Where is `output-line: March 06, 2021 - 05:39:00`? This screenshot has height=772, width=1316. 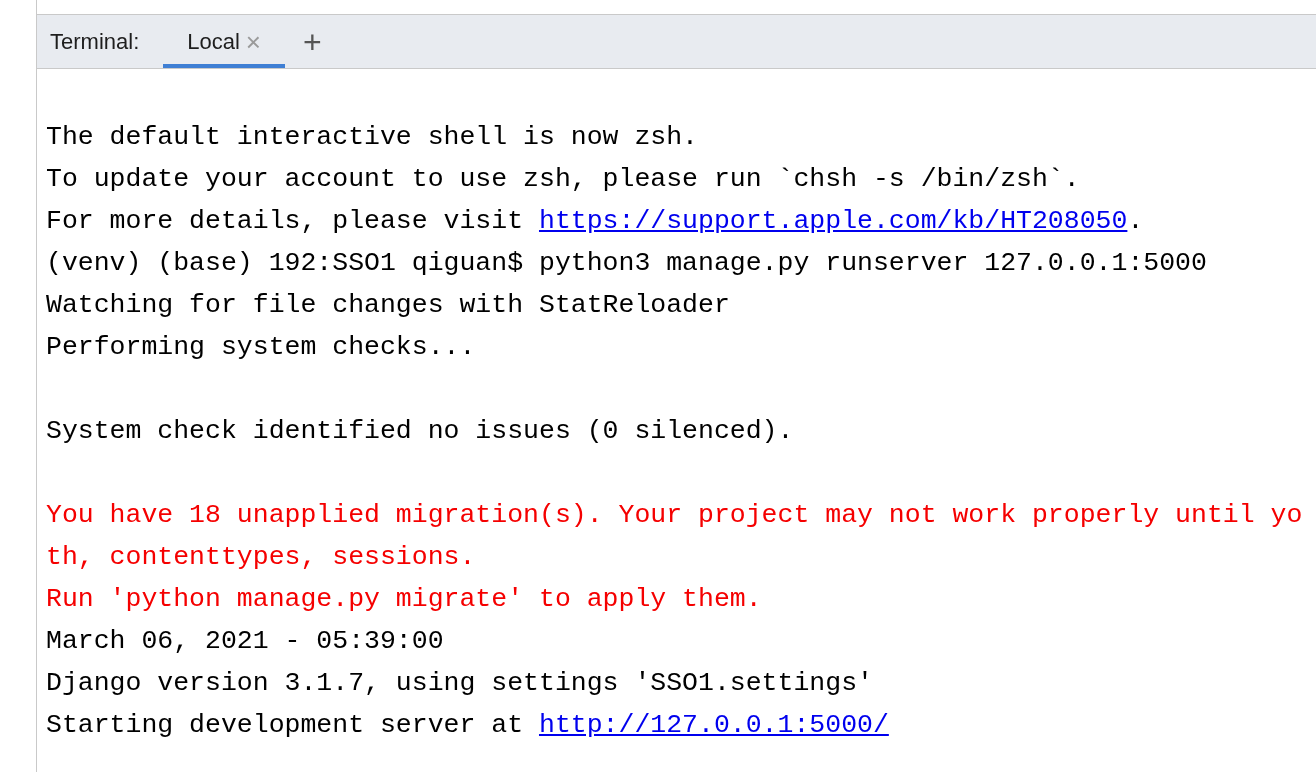
output-line: March 06, 2021 - 05:39:00 is located at coordinates (245, 641).